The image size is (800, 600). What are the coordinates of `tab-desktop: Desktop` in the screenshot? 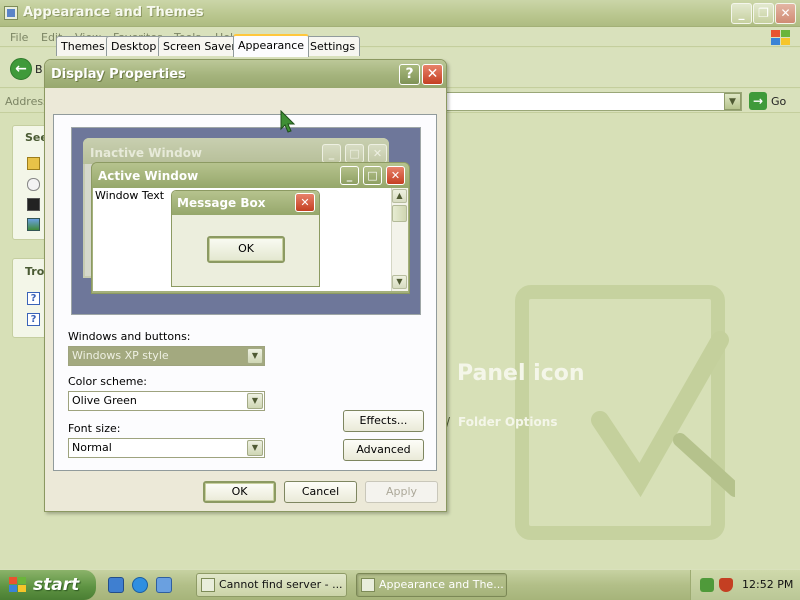 It's located at (134, 46).